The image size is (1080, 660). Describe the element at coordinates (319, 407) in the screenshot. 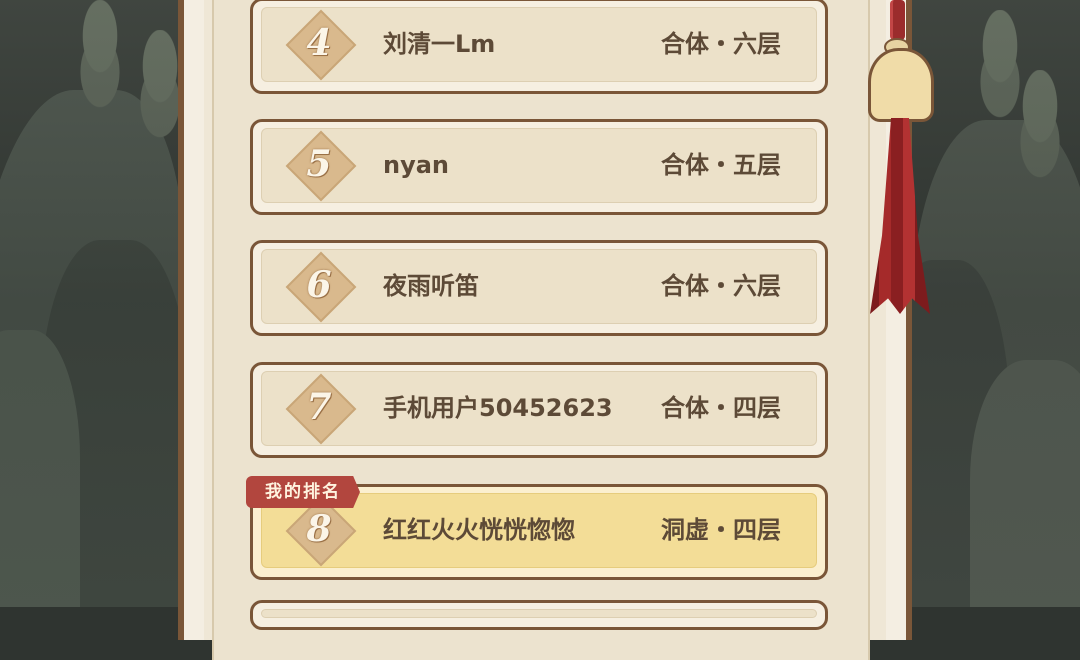

I see `rank-number: 7` at that location.